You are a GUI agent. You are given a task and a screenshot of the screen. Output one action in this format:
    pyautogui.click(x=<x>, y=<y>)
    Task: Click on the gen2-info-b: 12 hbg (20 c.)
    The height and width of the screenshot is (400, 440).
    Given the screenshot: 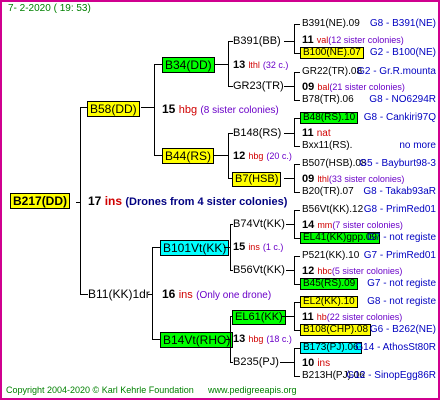 What is the action you would take?
    pyautogui.click(x=262, y=156)
    